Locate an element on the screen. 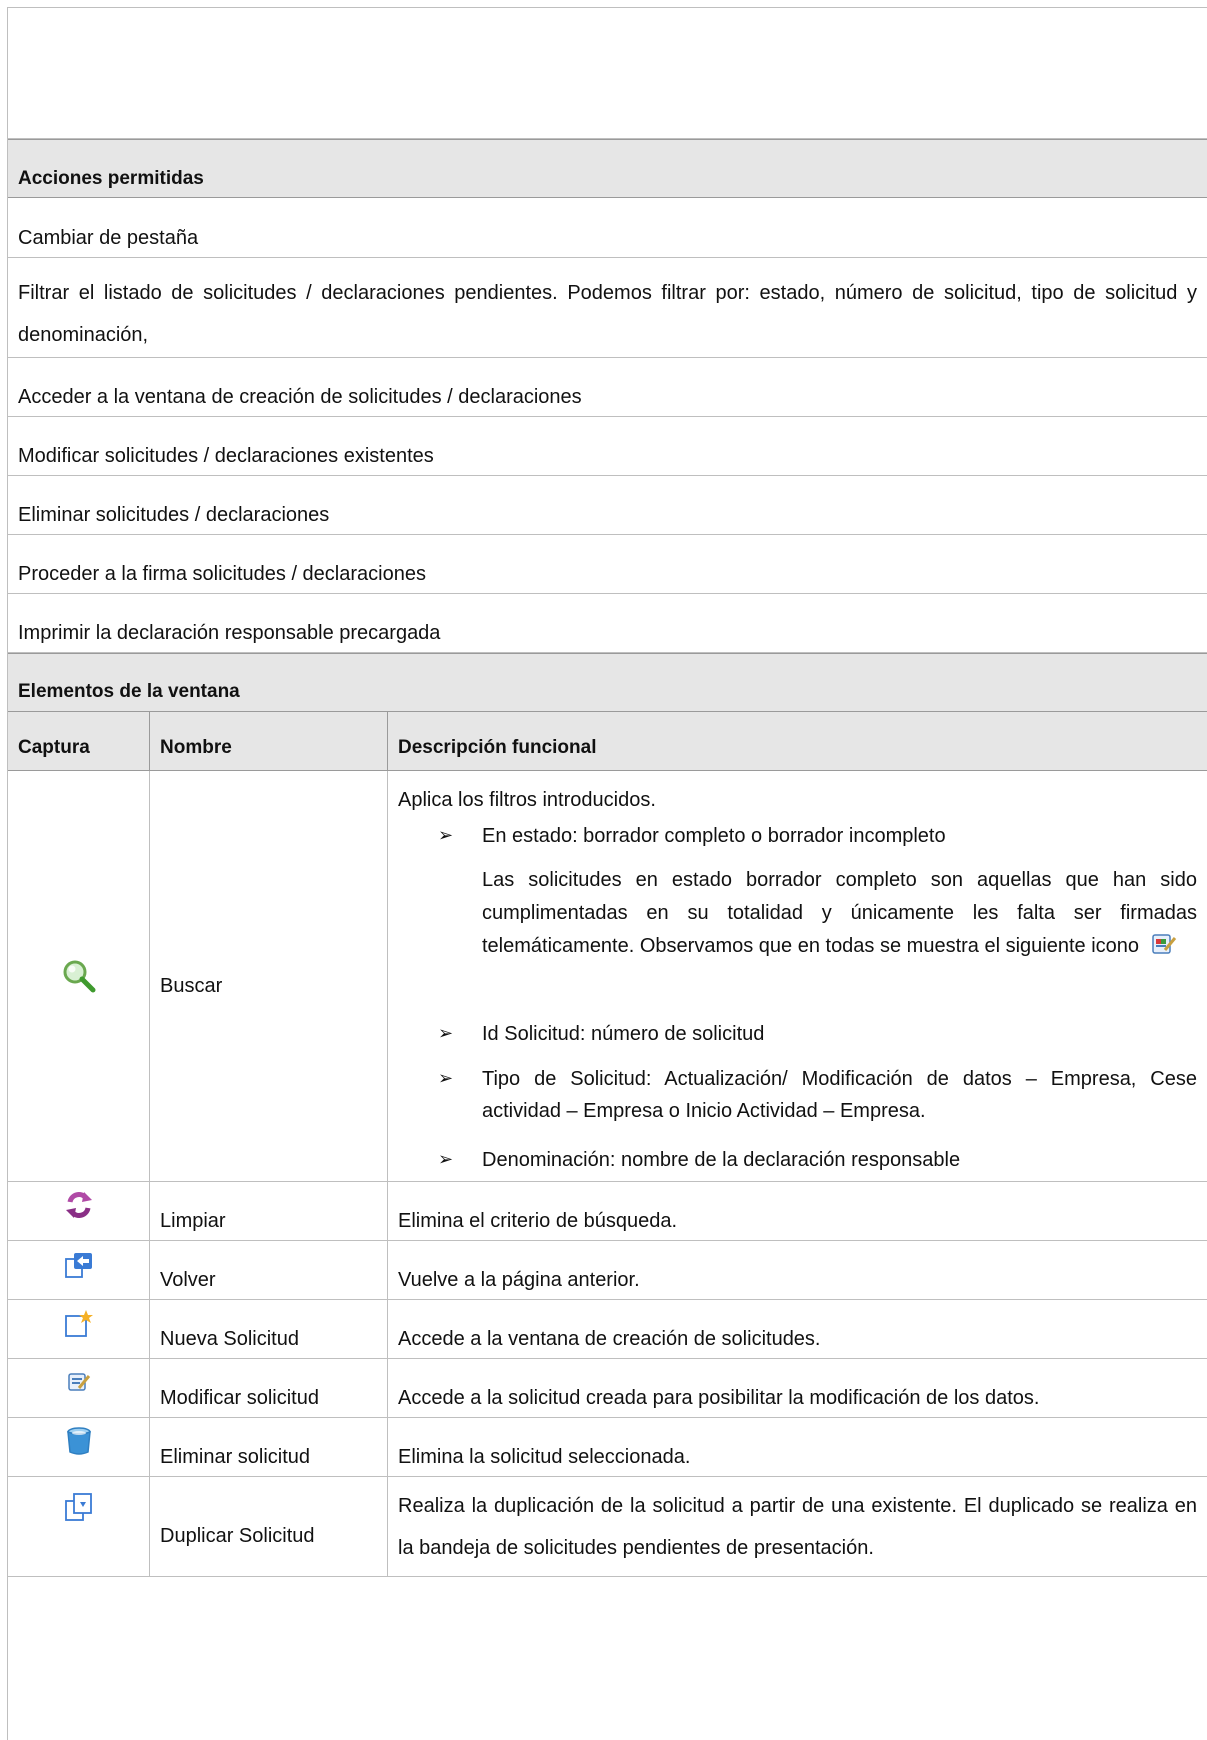 This screenshot has height=1740, width=1207. new-document-icon is located at coordinates (79, 1324).